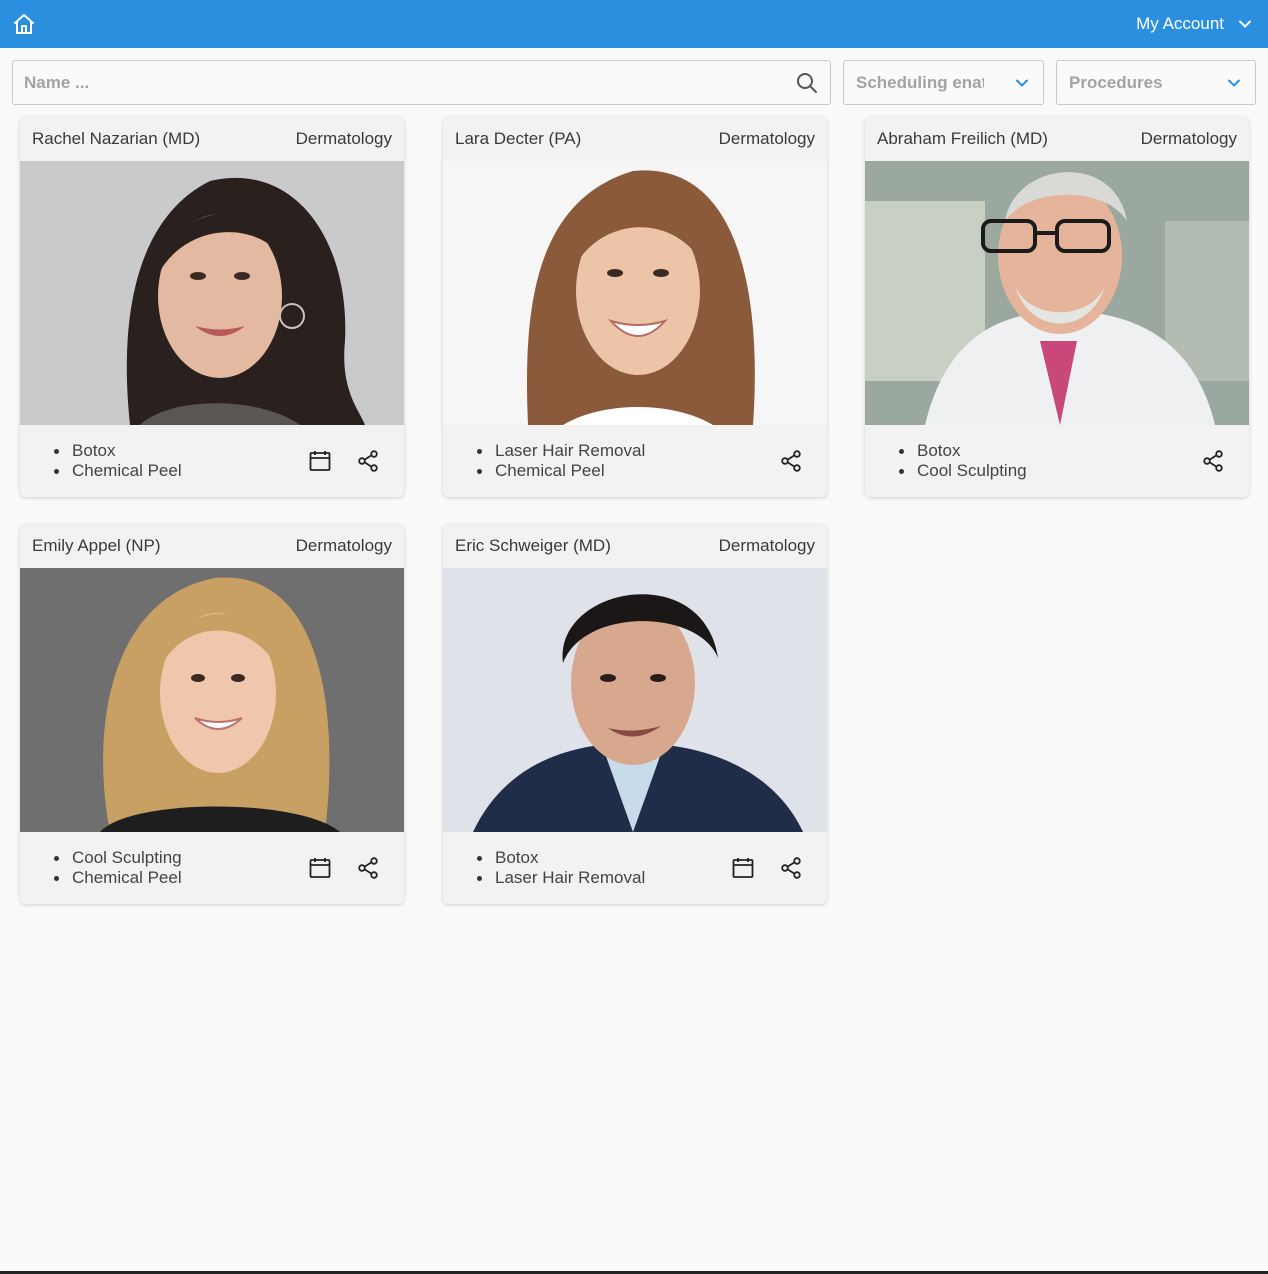 Image resolution: width=1268 pixels, height=1274 pixels. What do you see at coordinates (96, 545) in the screenshot?
I see `provider-name: Emily Appel (NP)` at bounding box center [96, 545].